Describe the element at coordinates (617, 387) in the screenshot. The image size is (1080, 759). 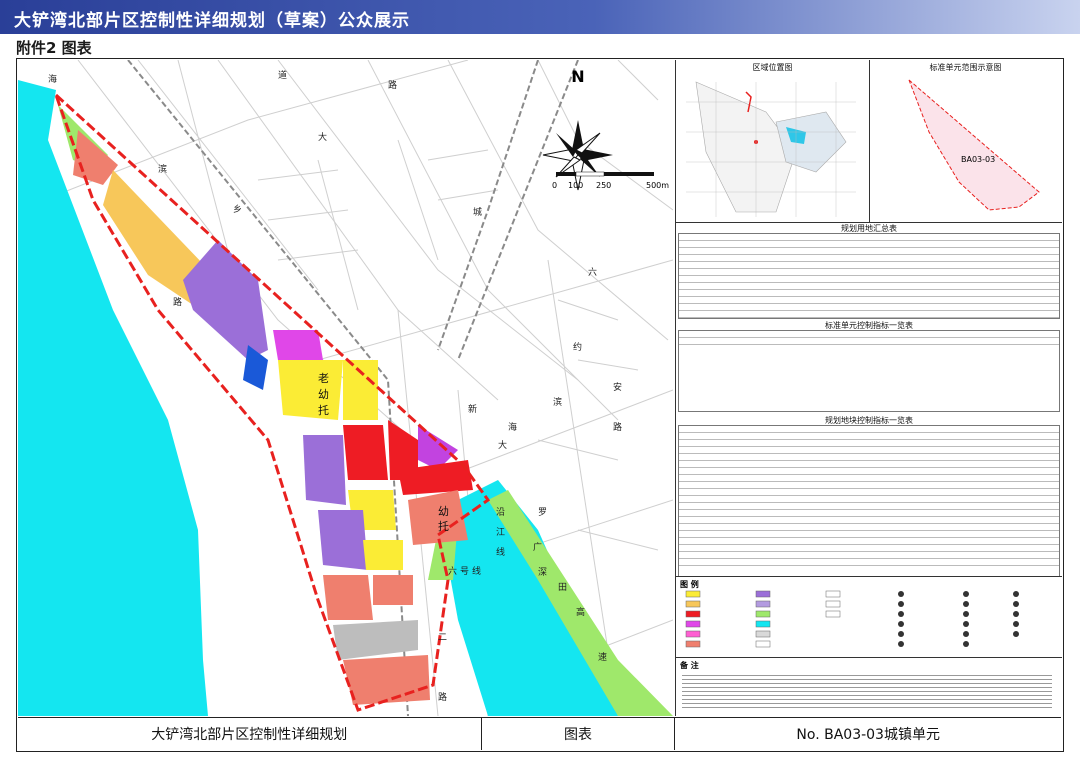
I see `road-label: 安` at that location.